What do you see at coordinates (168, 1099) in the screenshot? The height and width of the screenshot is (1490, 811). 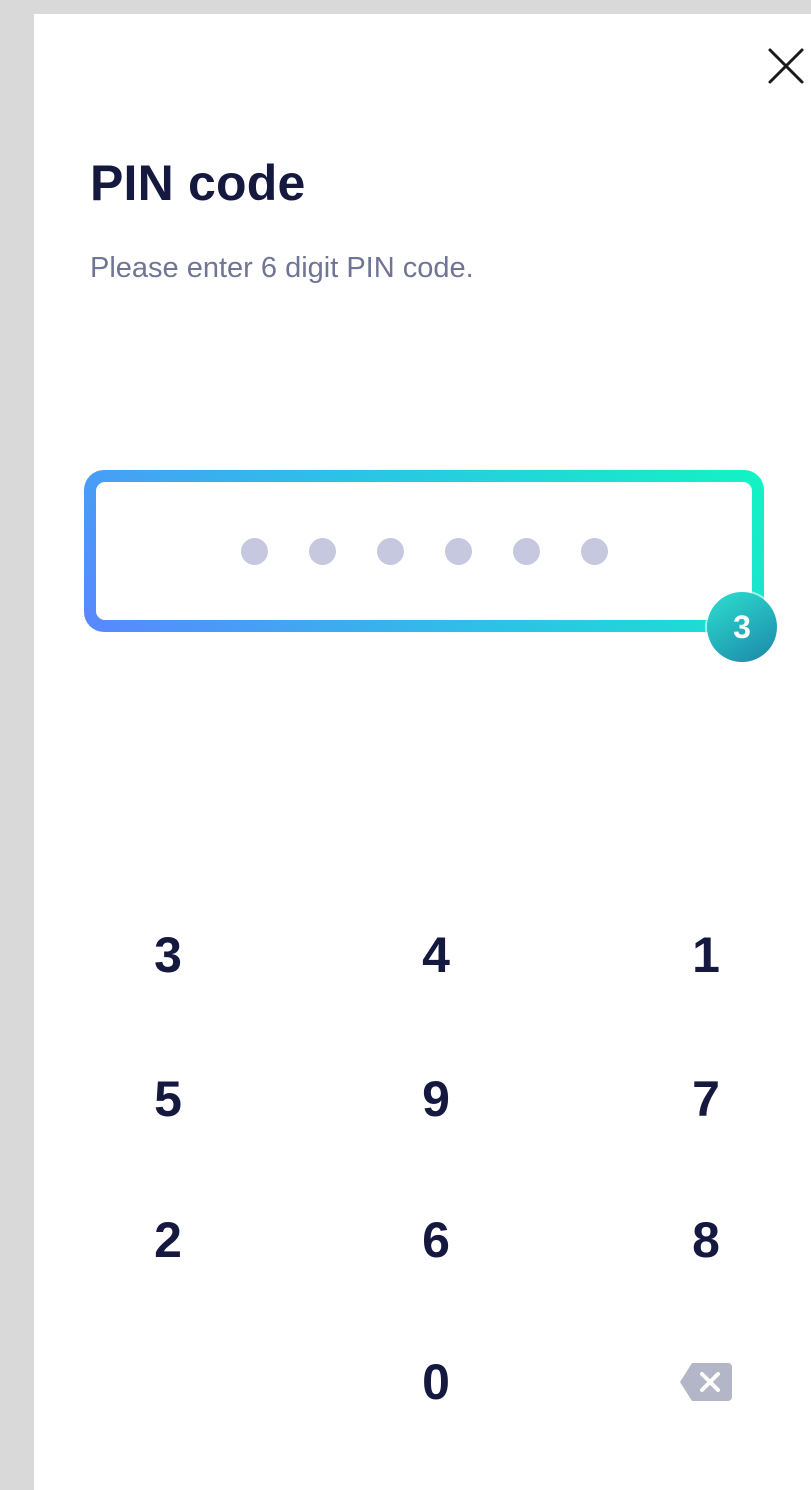 I see `keypad-key: 5` at bounding box center [168, 1099].